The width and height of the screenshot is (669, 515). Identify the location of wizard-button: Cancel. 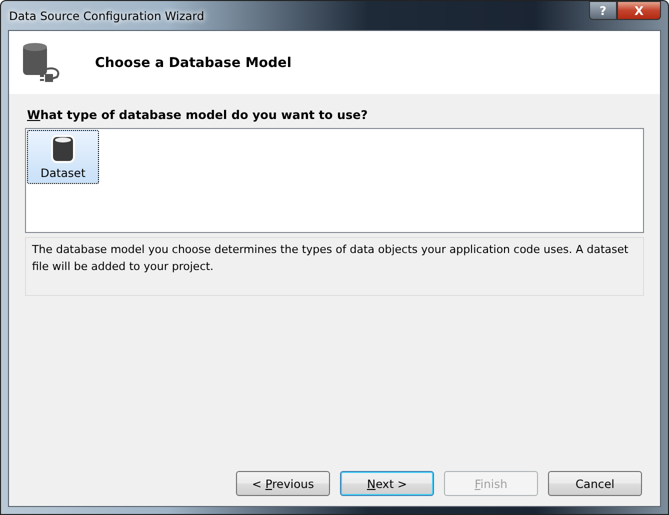
(595, 483).